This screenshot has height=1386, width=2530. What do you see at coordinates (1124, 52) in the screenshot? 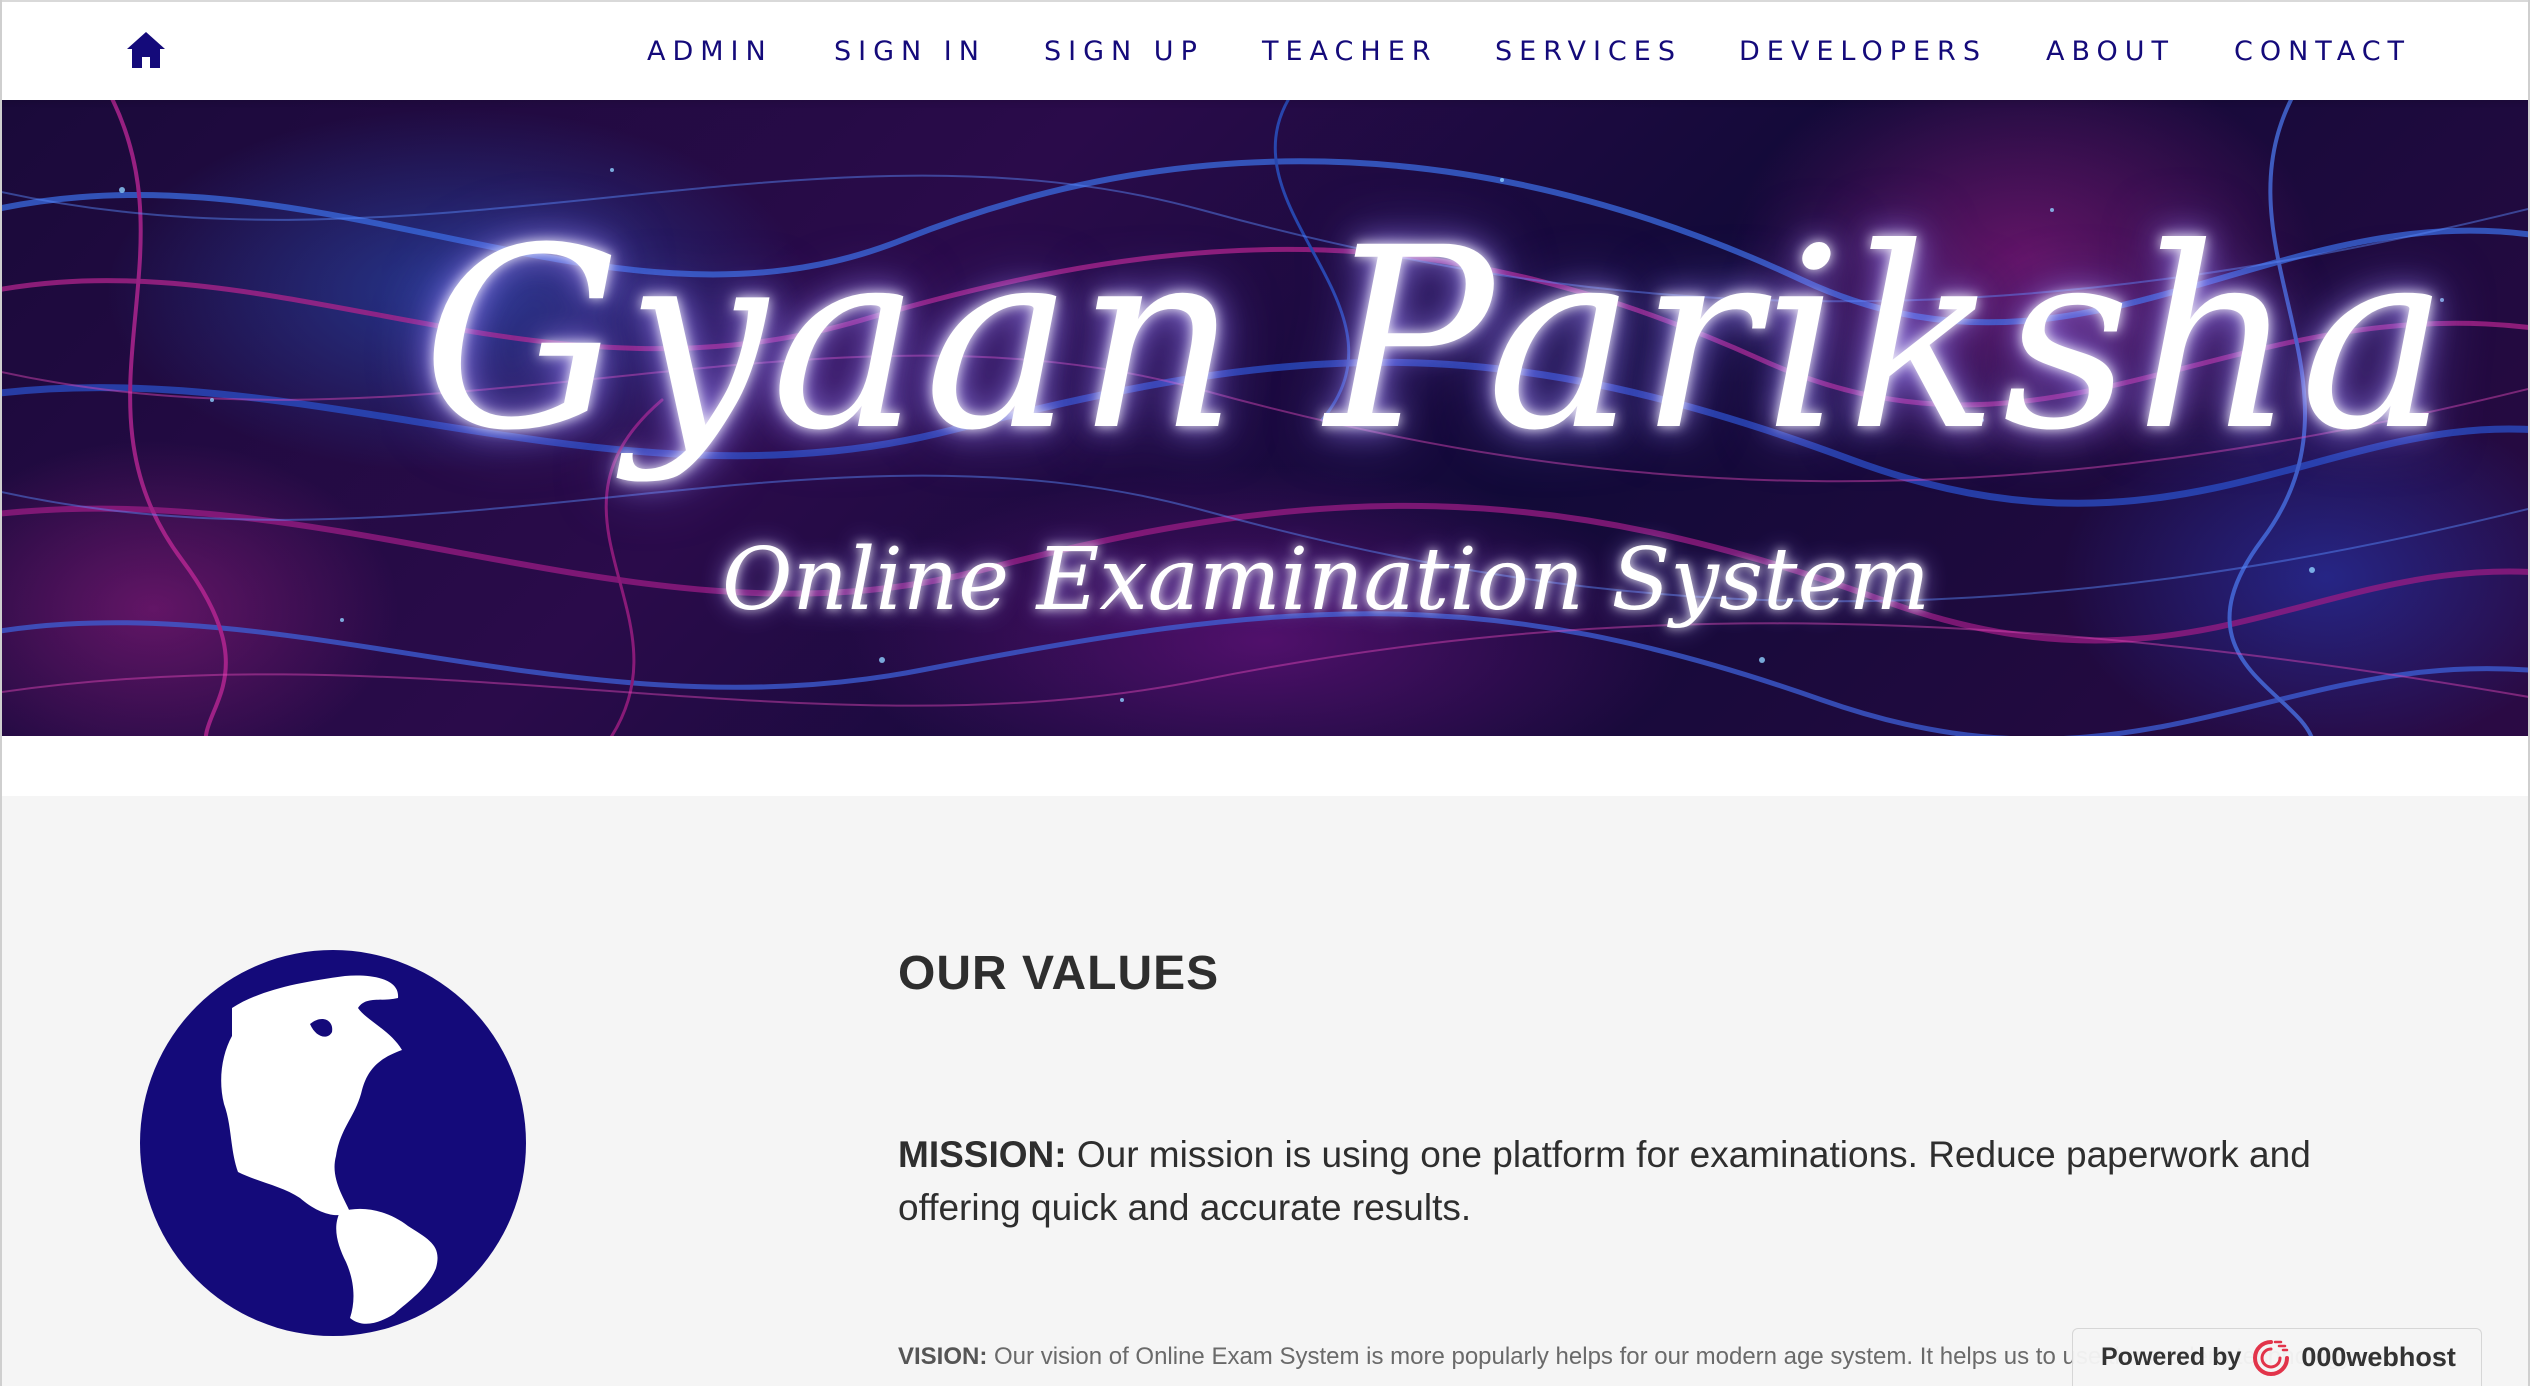
I see `nav-sign-up: SIGN UP` at bounding box center [1124, 52].